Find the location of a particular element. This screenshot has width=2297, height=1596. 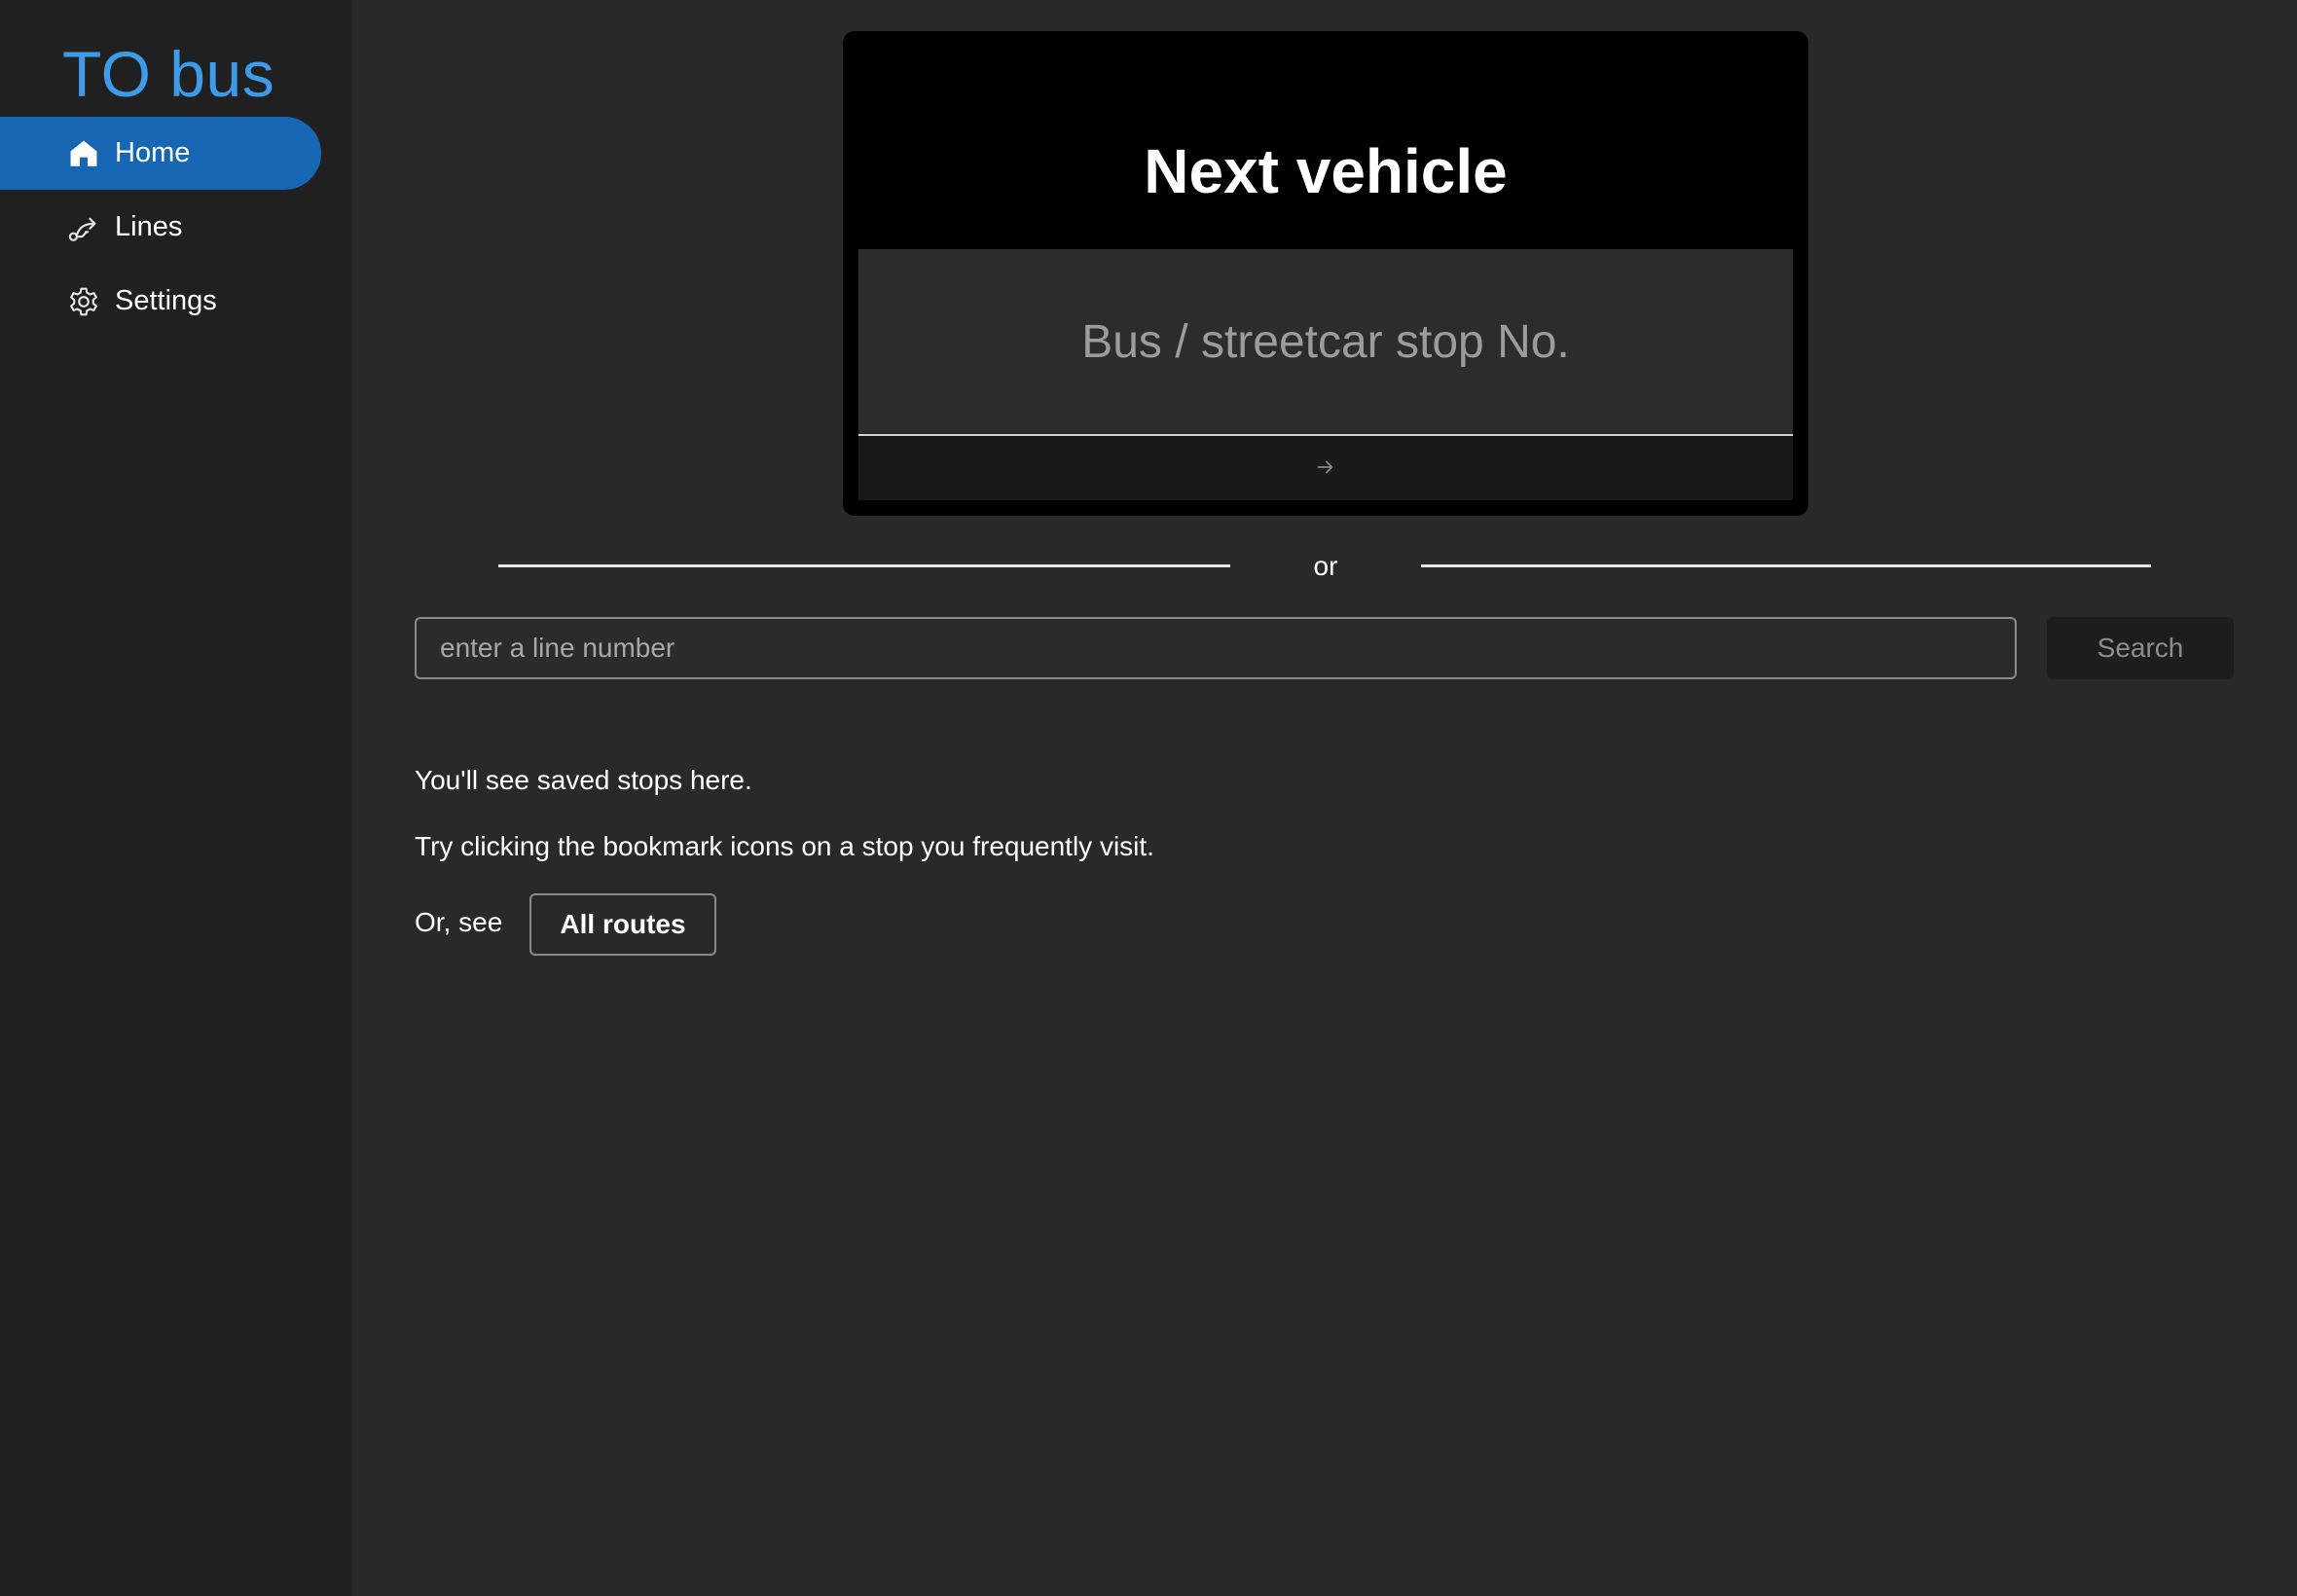

saved-stops-empty-message: You'll see saved stops here. is located at coordinates (583, 780).